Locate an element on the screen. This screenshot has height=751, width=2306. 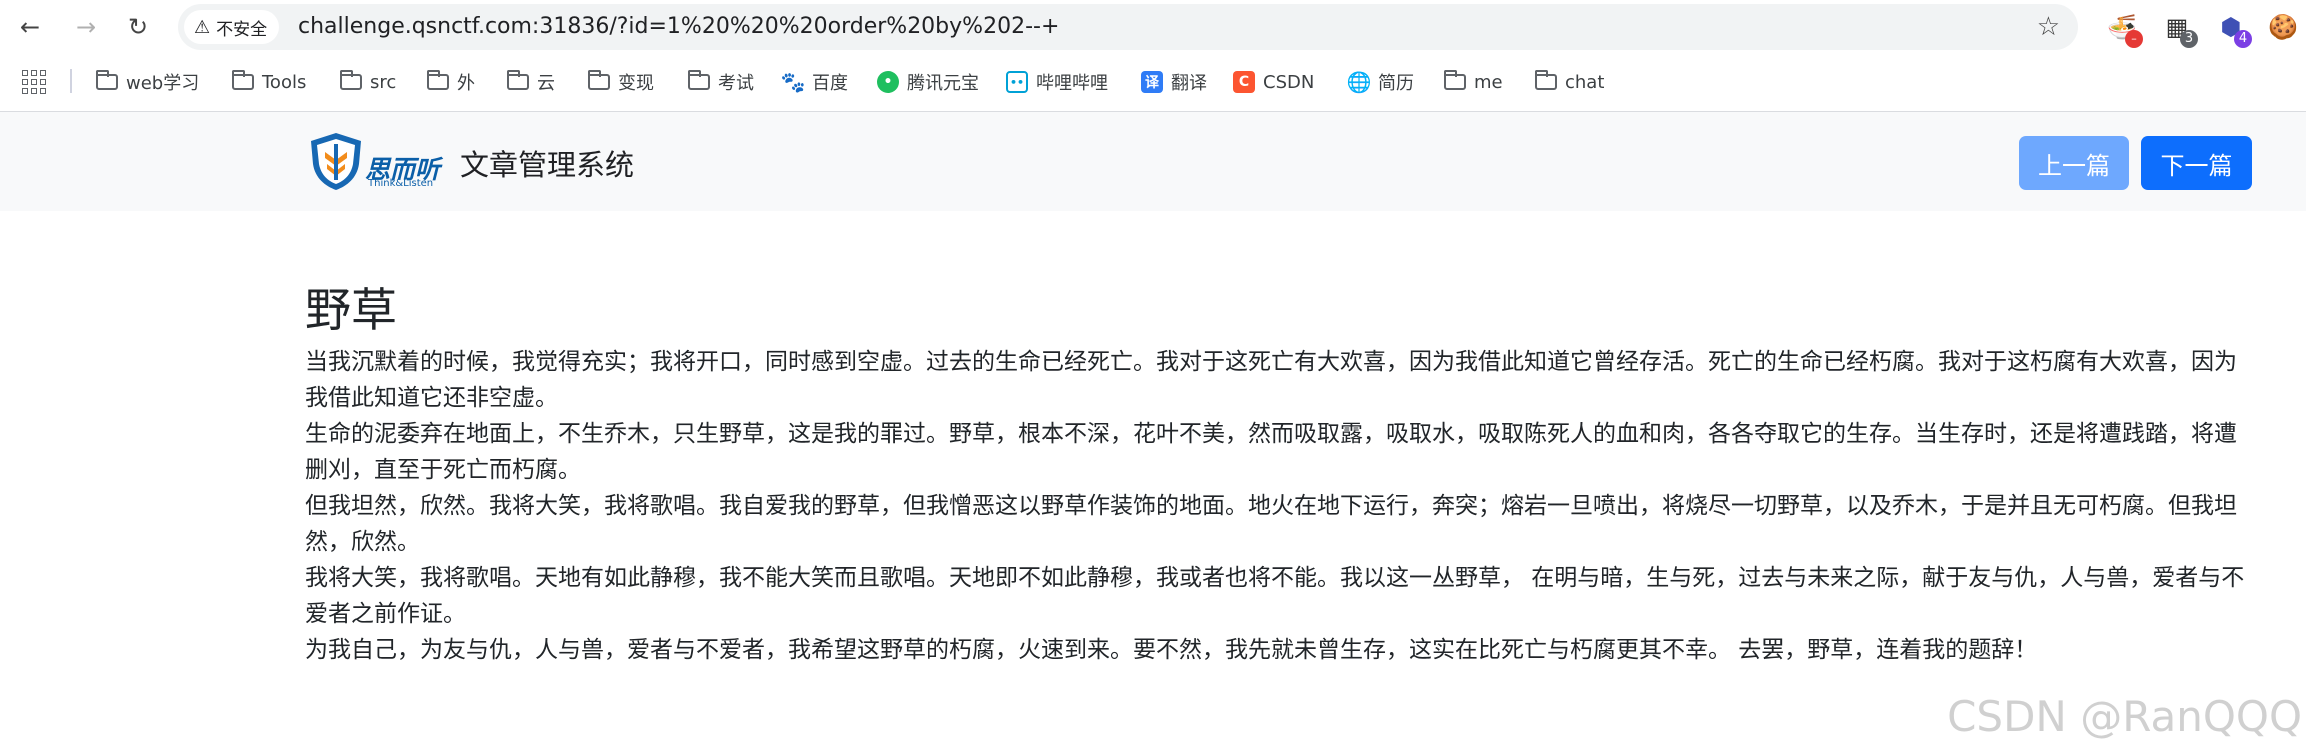
back-arrow-icon: ← is located at coordinates (30, 27).